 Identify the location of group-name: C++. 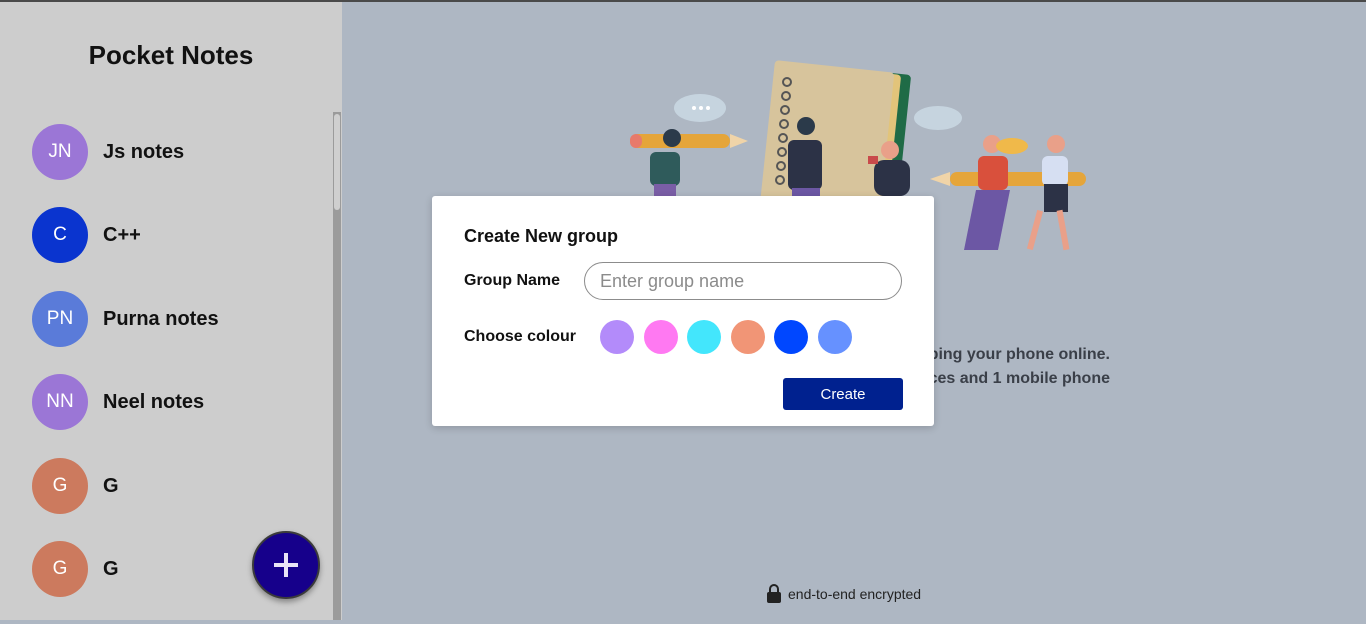
(122, 235).